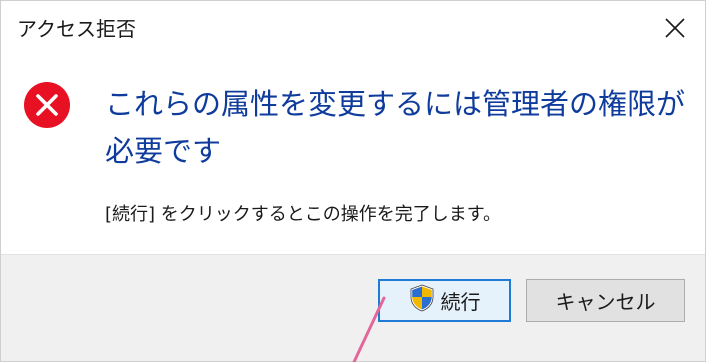  Describe the element at coordinates (353, 27) in the screenshot. I see `title-bar: アクセス拒否` at that location.